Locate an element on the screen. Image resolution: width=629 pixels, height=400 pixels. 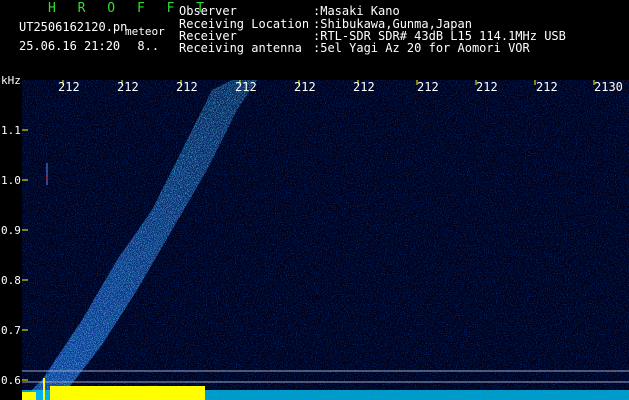
file-name: UT2506162120.pn is located at coordinates (73, 27).